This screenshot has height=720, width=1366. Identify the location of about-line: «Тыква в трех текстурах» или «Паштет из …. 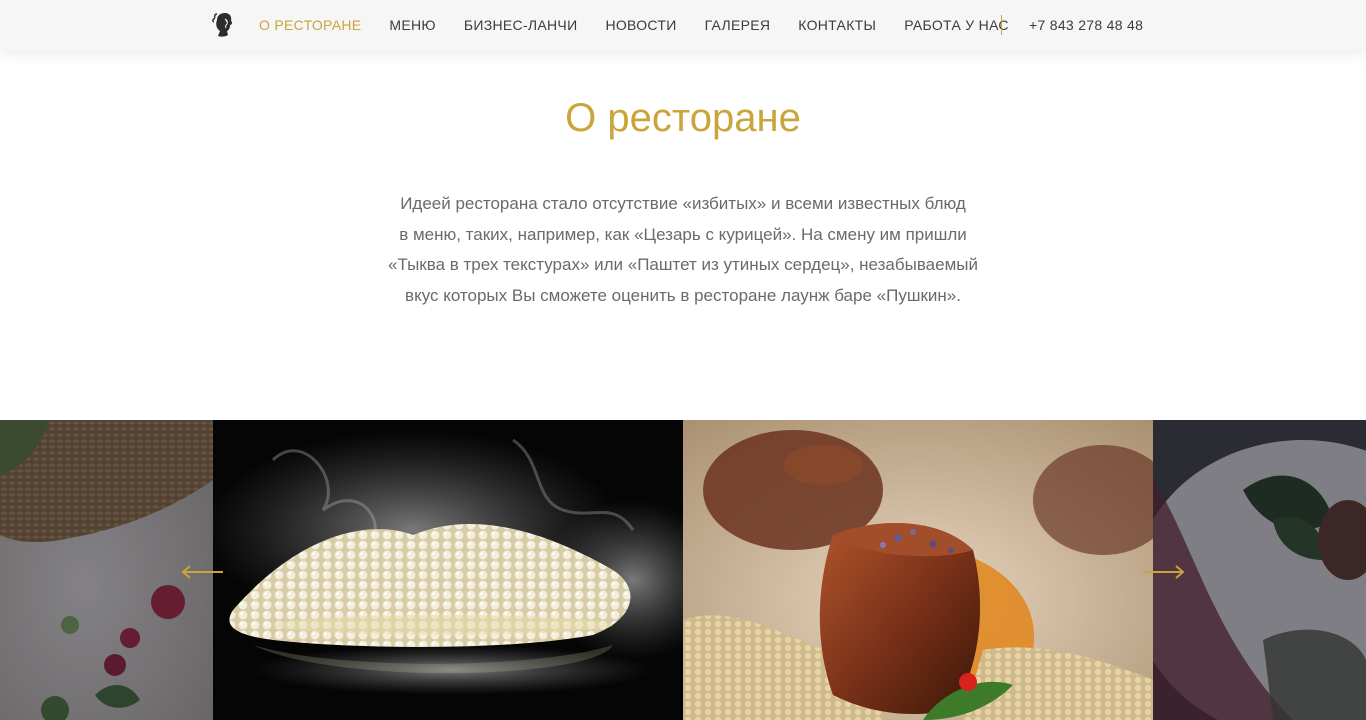
(683, 264).